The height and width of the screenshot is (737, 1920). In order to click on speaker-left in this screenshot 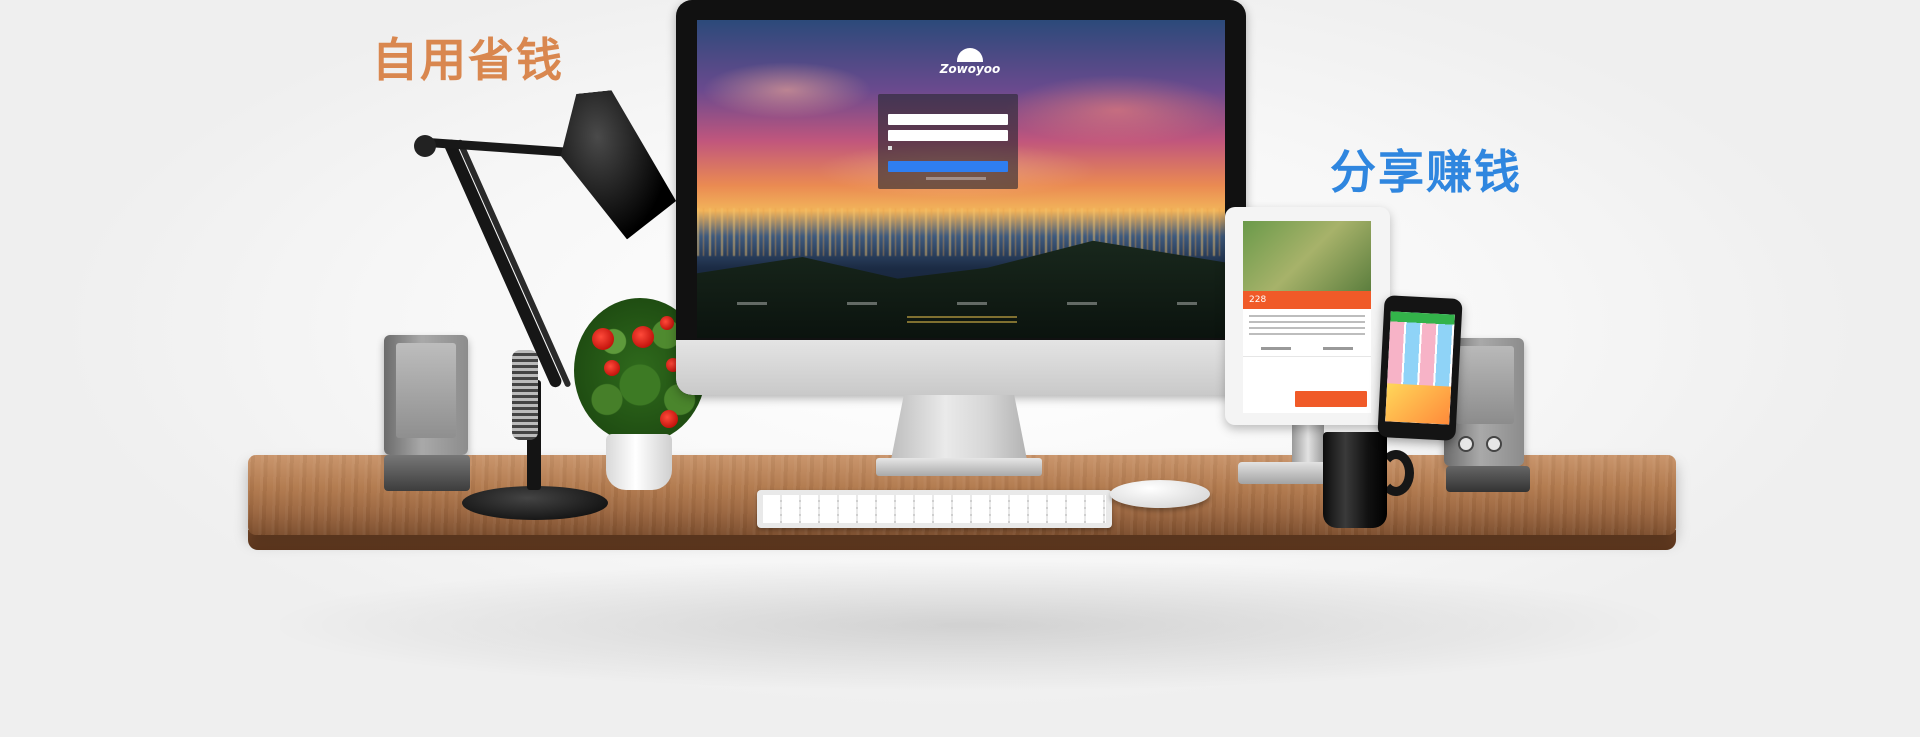, I will do `click(426, 395)`.